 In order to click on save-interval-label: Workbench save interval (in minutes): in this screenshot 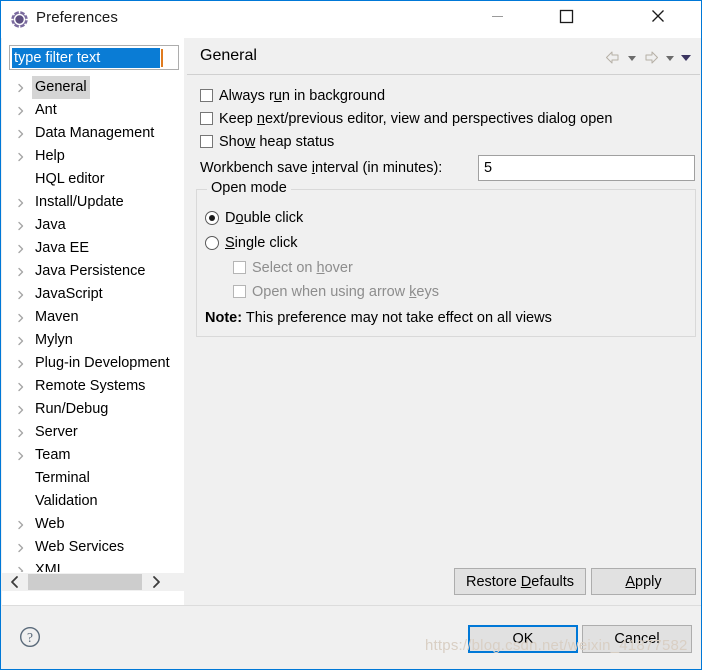, I will do `click(321, 168)`.